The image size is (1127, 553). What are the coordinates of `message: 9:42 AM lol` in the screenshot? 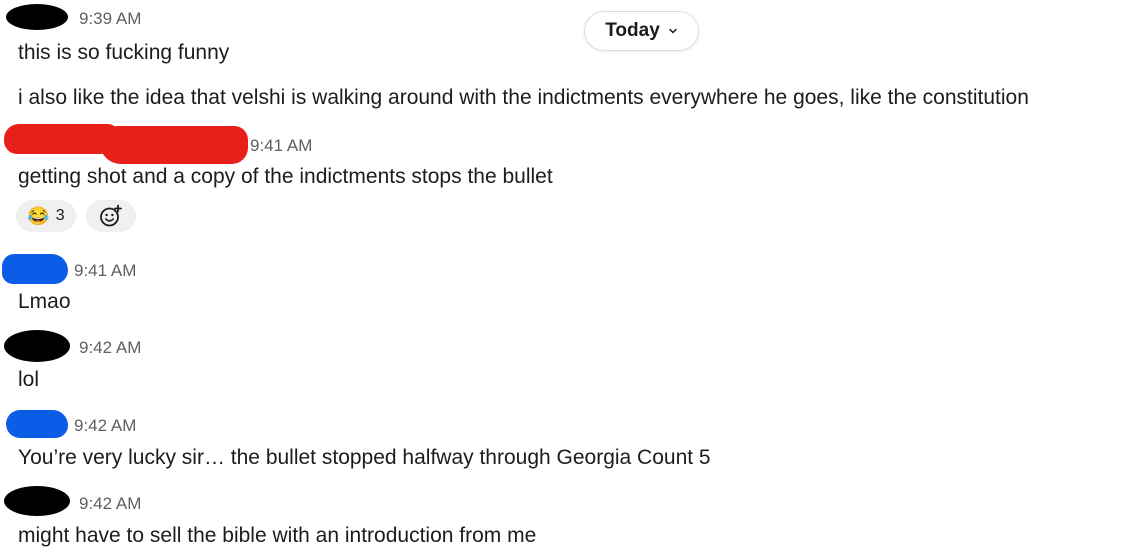 It's located at (563, 365).